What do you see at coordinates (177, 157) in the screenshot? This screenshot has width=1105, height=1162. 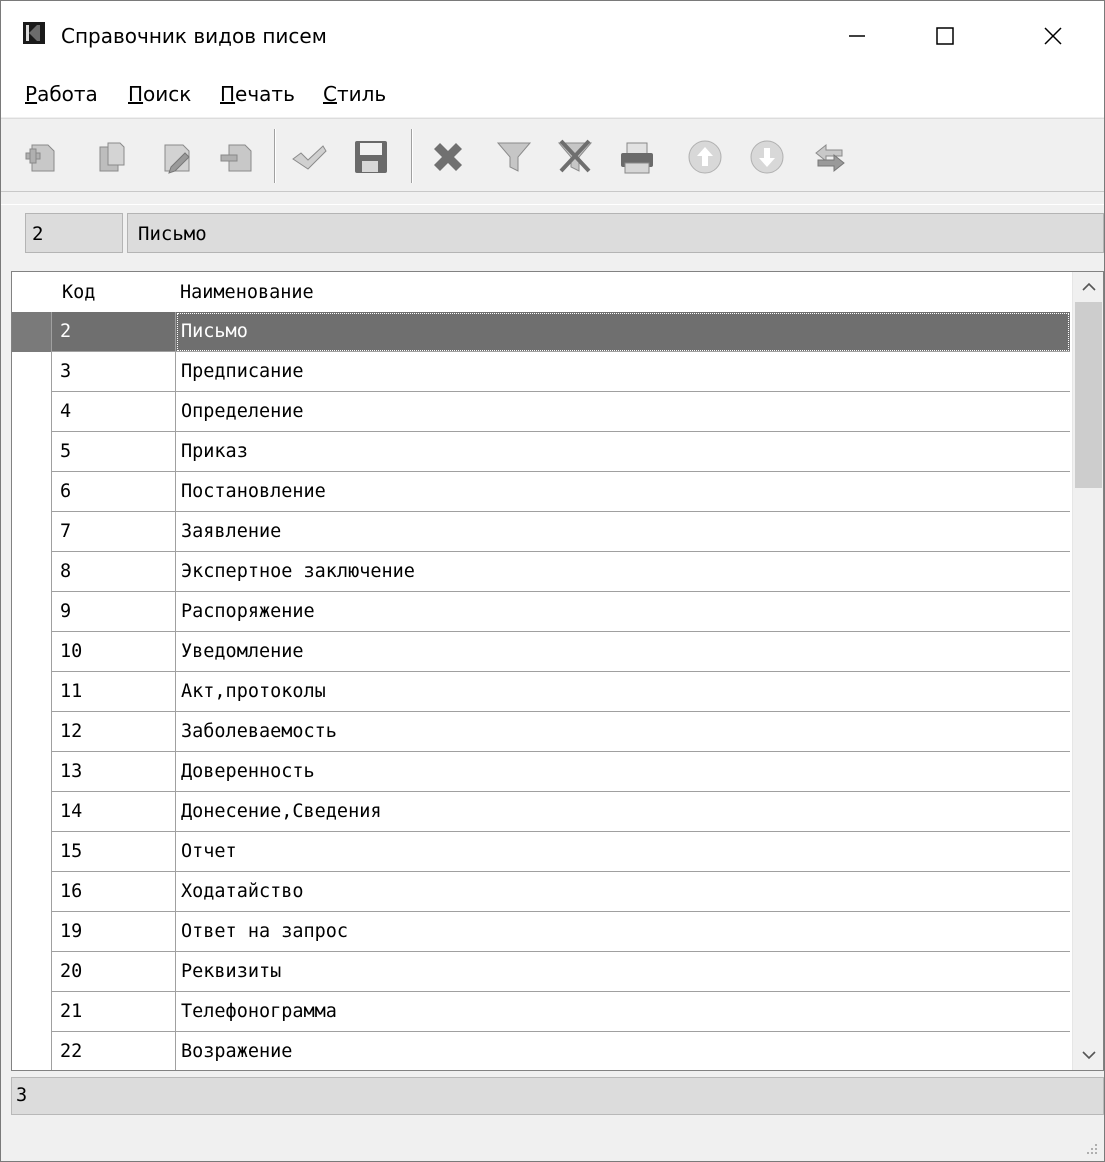 I see `edit-record-button` at bounding box center [177, 157].